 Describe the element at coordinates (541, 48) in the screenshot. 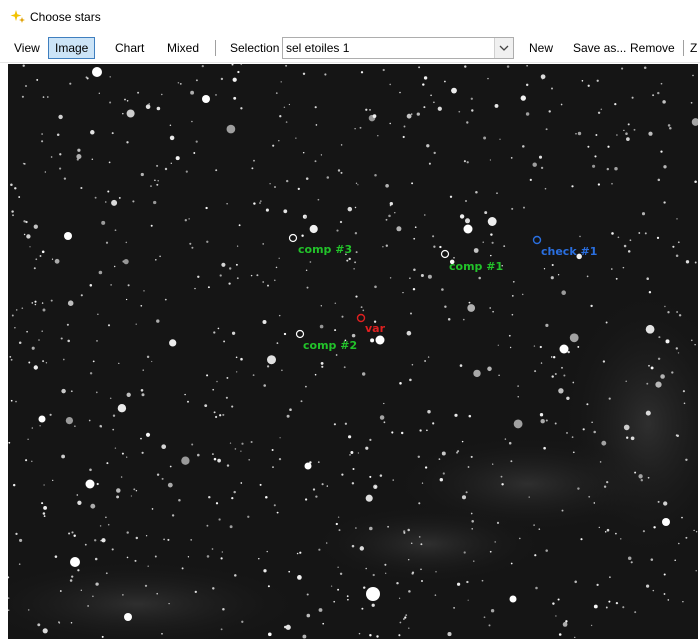

I see `new-button: New` at that location.